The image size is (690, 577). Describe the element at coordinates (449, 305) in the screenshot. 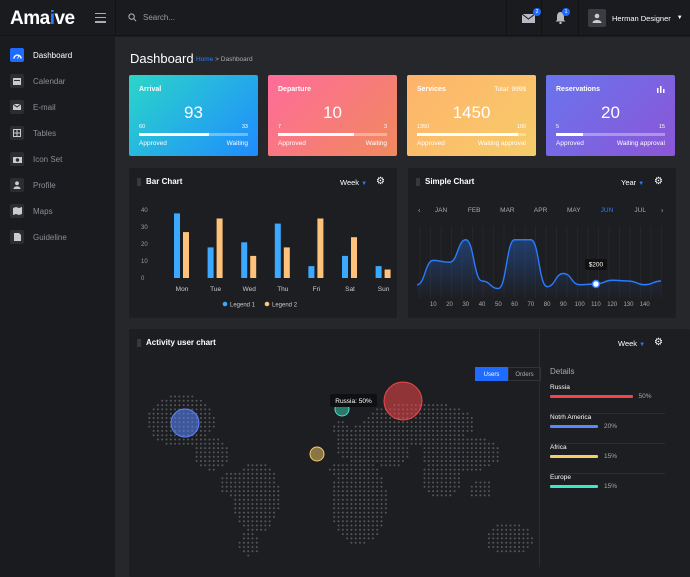

I see `x-tick-label: 20` at that location.